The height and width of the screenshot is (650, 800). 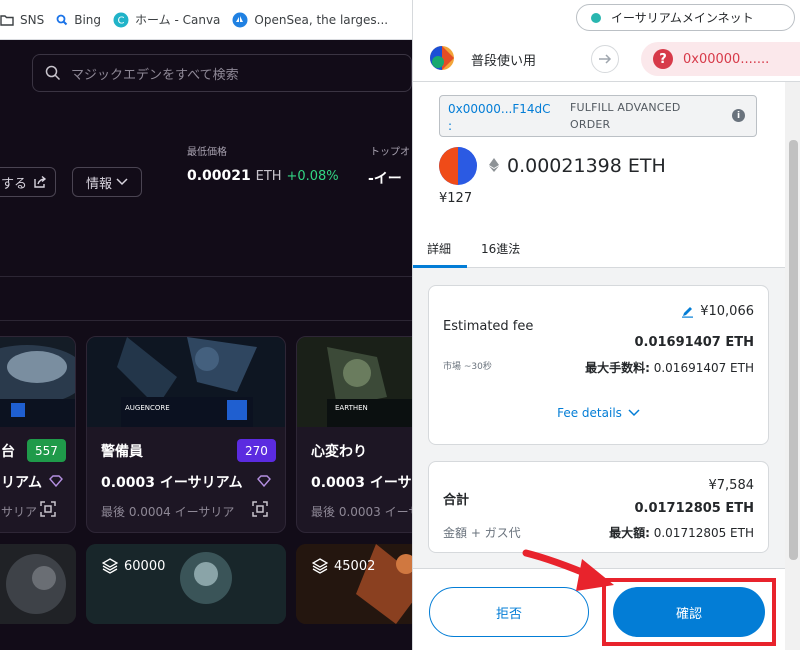 What do you see at coordinates (456, 500) in the screenshot?
I see `total-label: 合計` at bounding box center [456, 500].